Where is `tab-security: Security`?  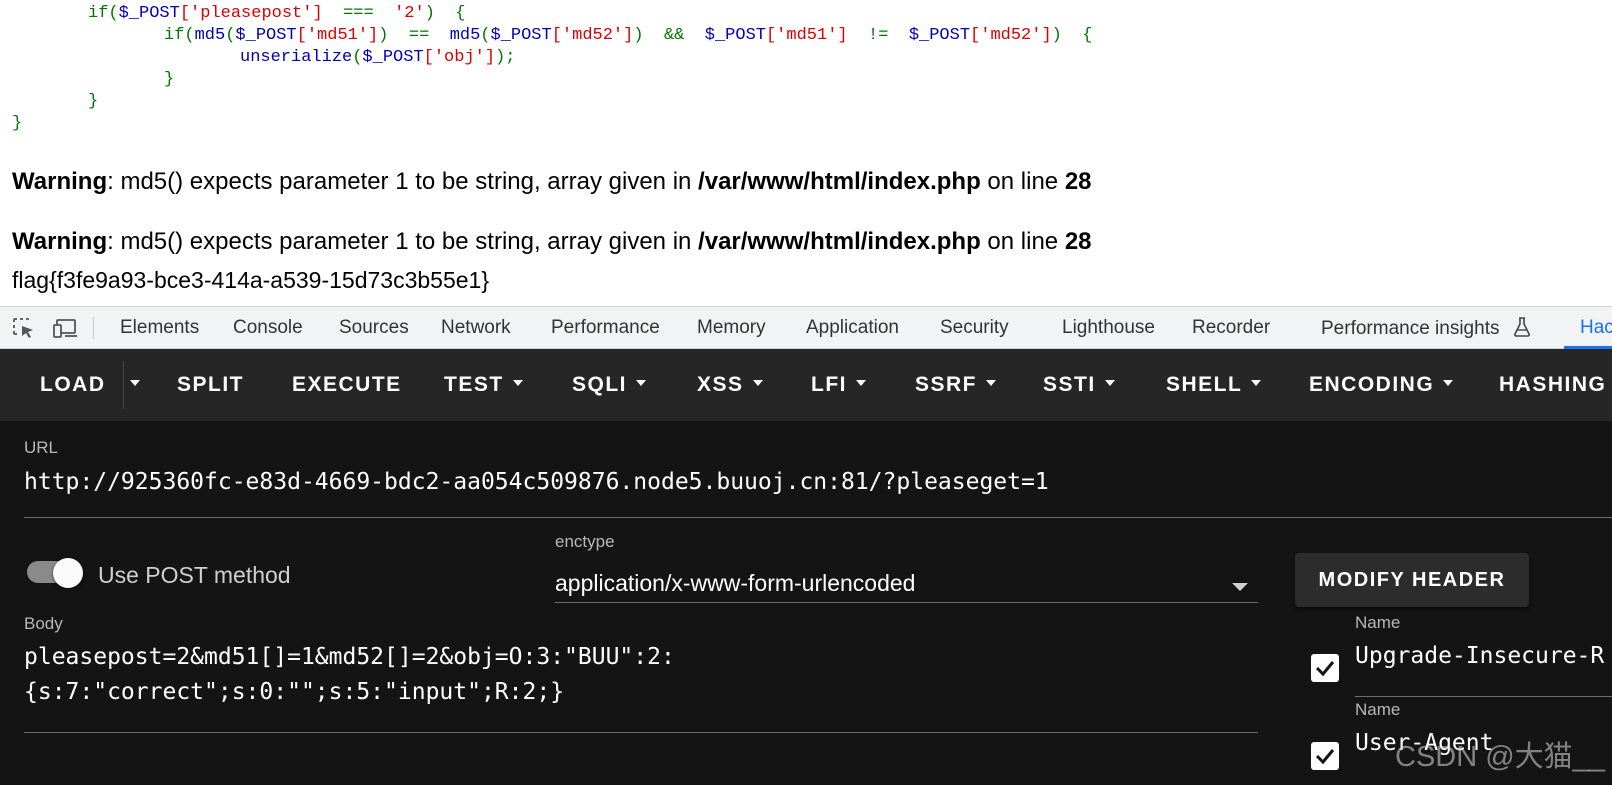 tab-security: Security is located at coordinates (974, 328).